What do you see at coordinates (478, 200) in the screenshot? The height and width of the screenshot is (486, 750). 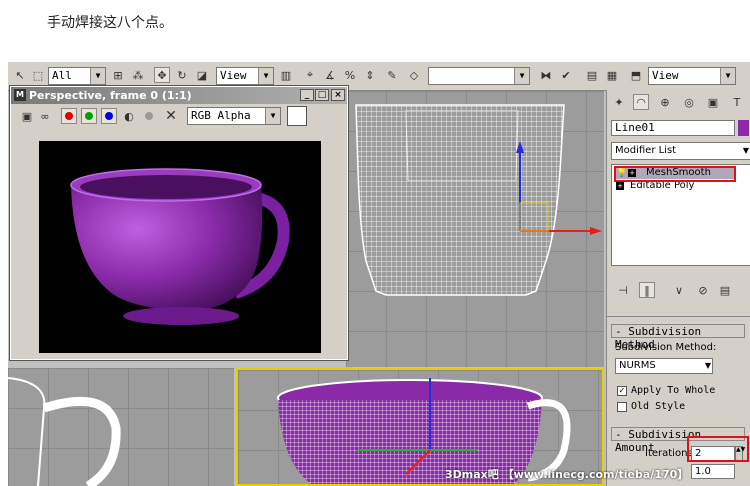 I see `cup-wireframe-front` at bounding box center [478, 200].